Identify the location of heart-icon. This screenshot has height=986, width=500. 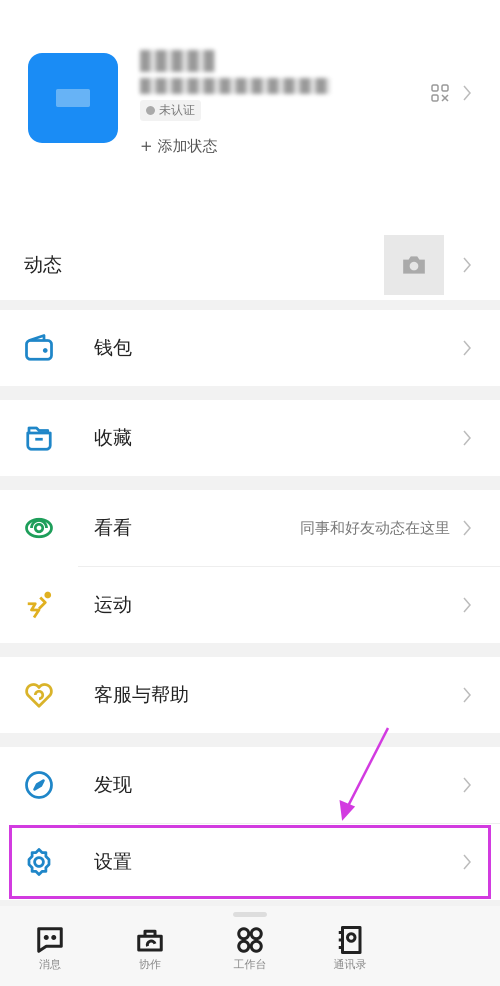
(39, 695).